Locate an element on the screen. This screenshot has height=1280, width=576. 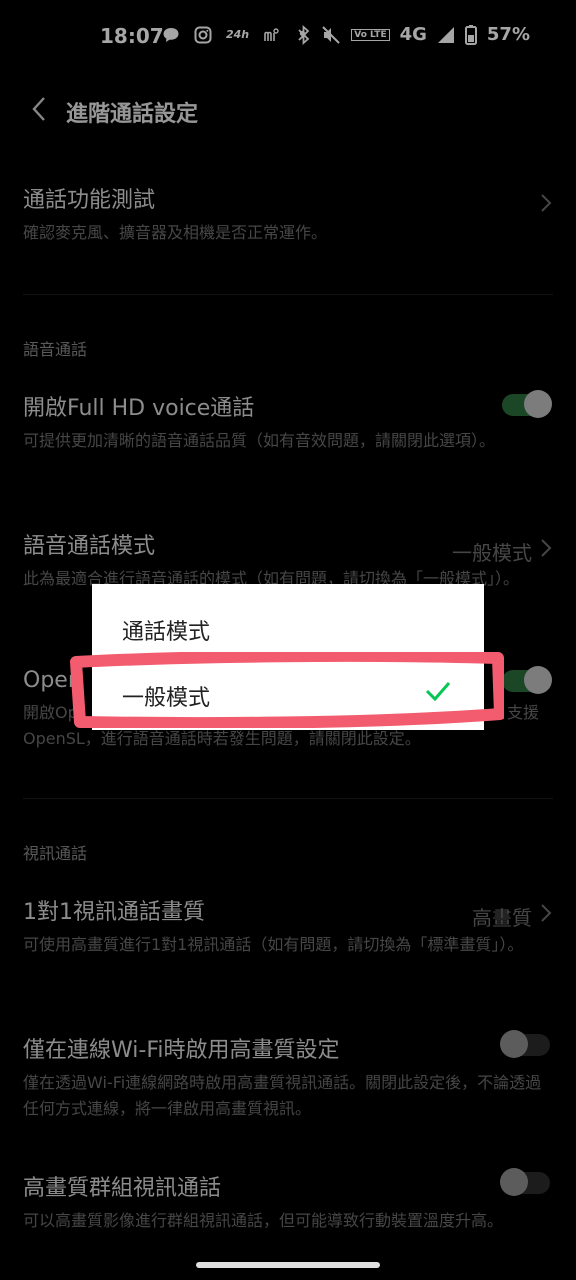
red-highlight-annotation is located at coordinates (287, 690).